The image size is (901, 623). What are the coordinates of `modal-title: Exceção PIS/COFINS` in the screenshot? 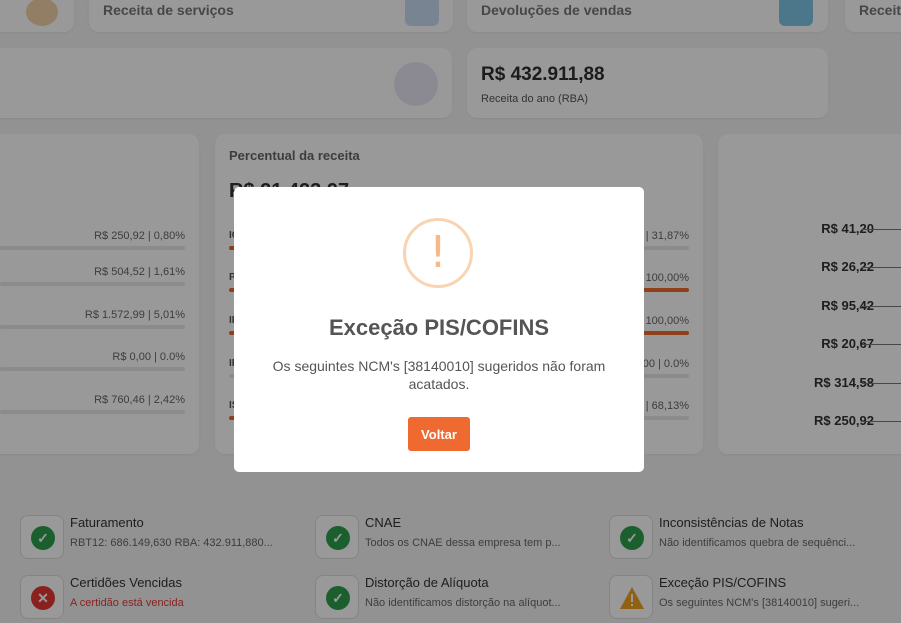 It's located at (439, 327).